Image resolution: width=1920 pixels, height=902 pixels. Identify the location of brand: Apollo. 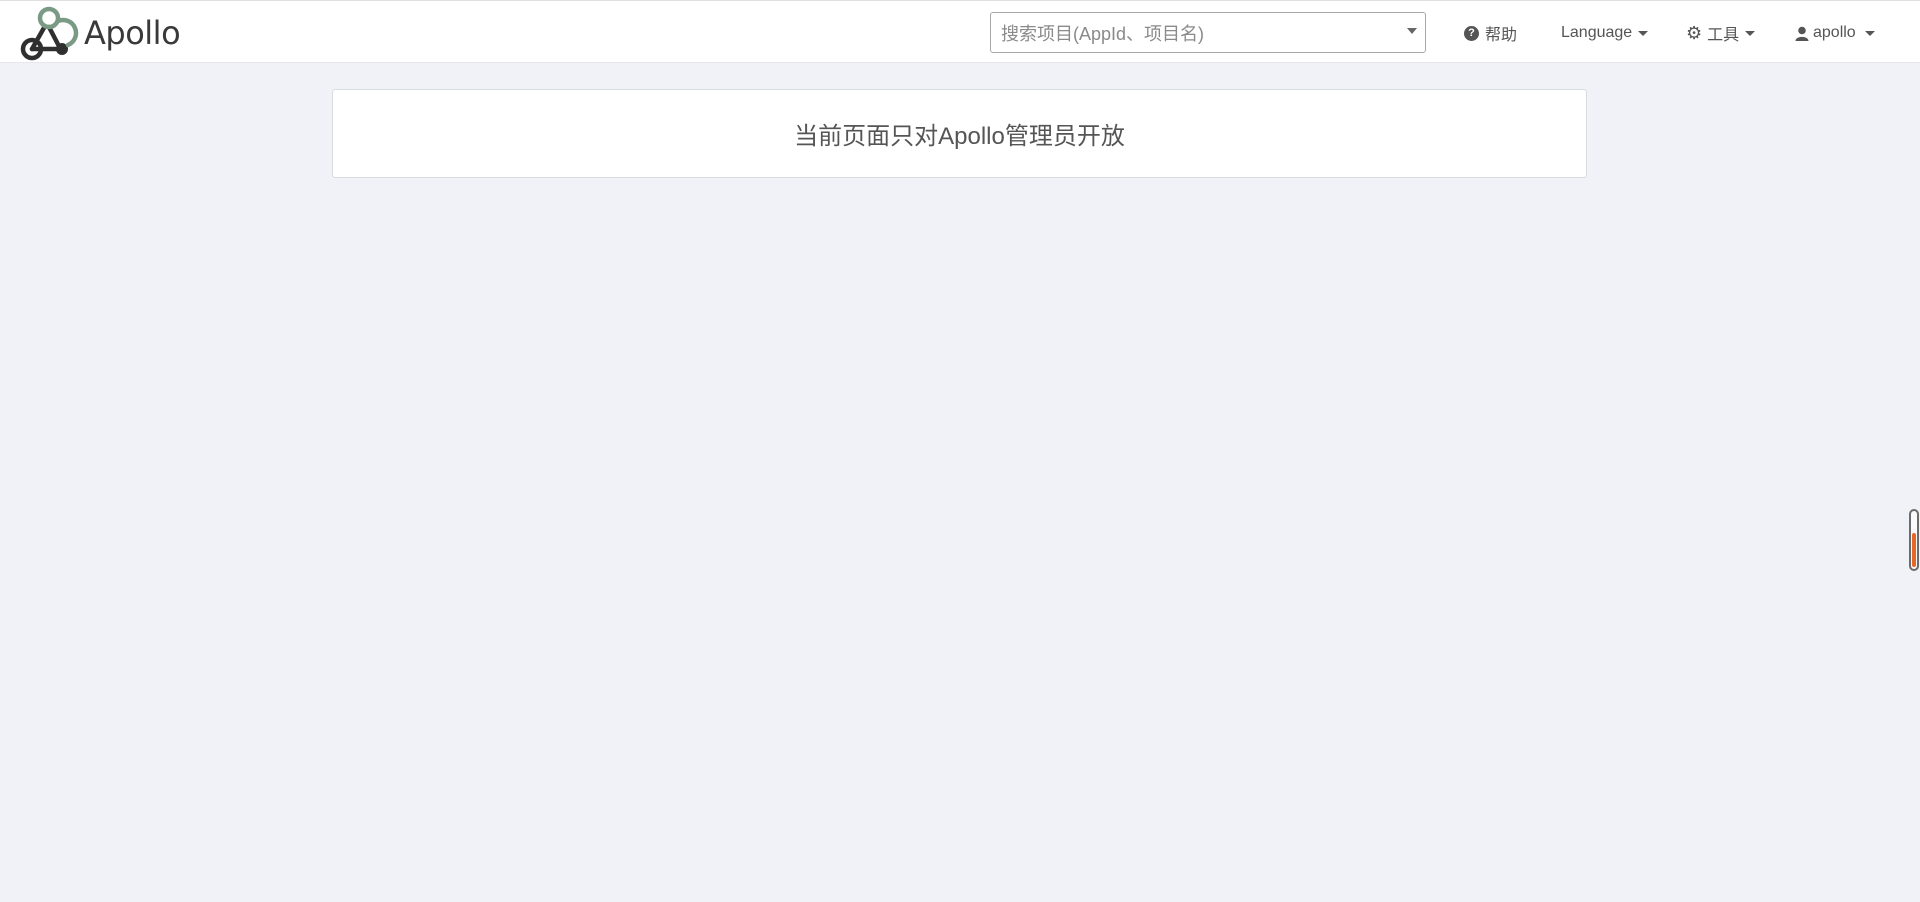
(99, 33).